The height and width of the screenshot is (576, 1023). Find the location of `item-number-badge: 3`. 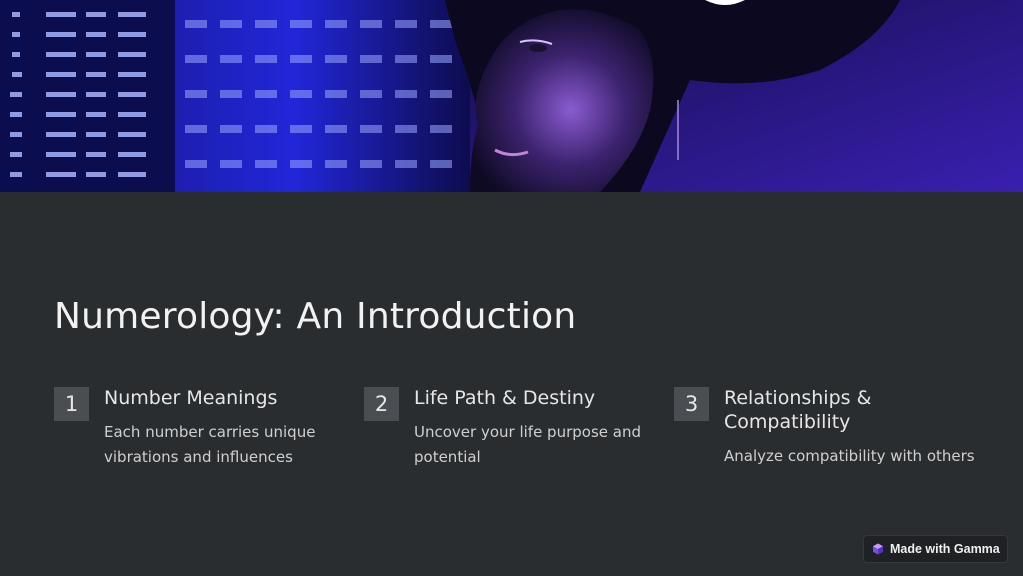

item-number-badge: 3 is located at coordinates (691, 404).